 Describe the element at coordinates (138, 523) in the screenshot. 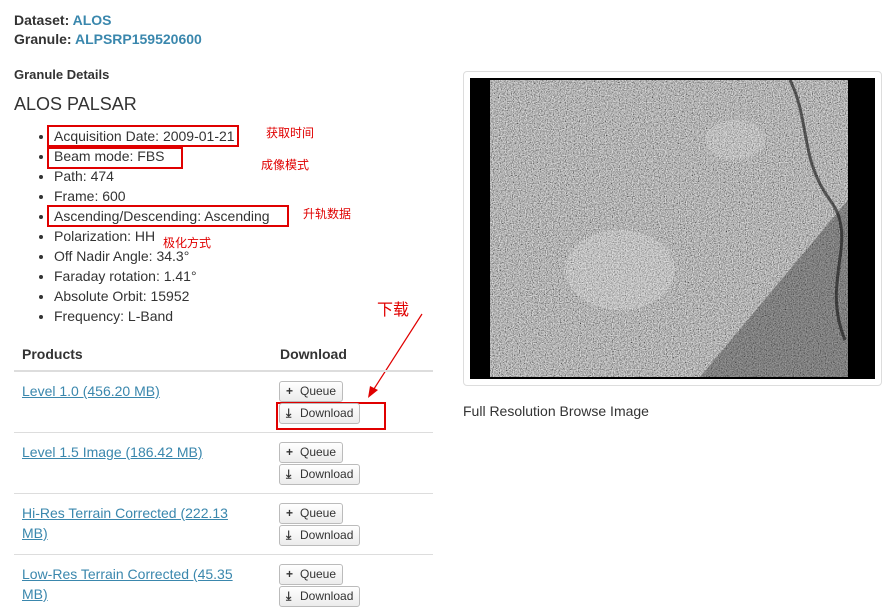

I see `product-link: Hi-Res Terrain Corrected (222.13 MB)` at that location.